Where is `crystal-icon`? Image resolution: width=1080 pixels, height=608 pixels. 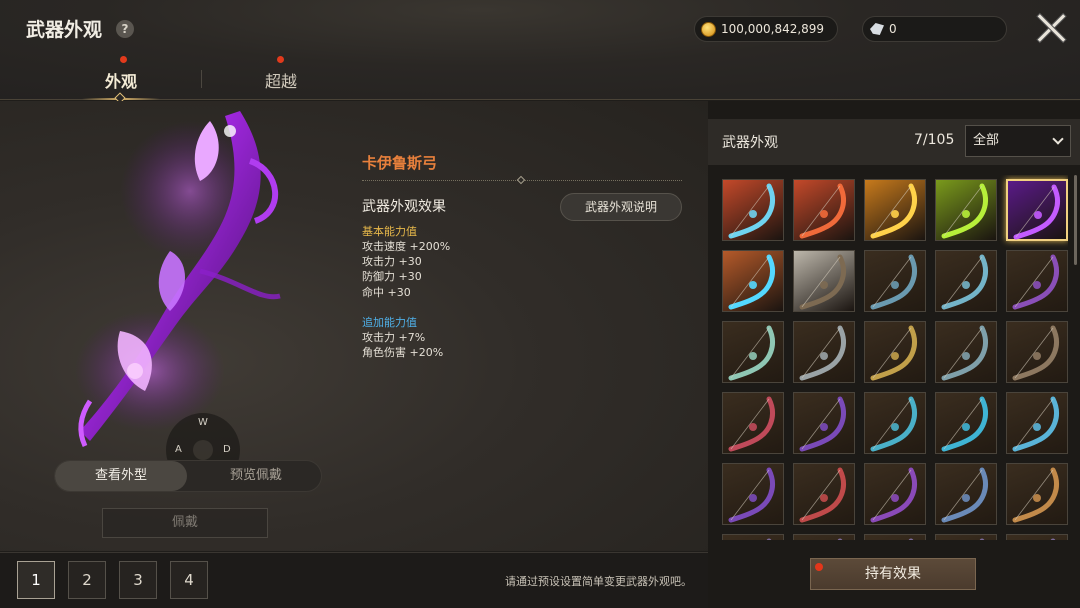 crystal-icon is located at coordinates (877, 29).